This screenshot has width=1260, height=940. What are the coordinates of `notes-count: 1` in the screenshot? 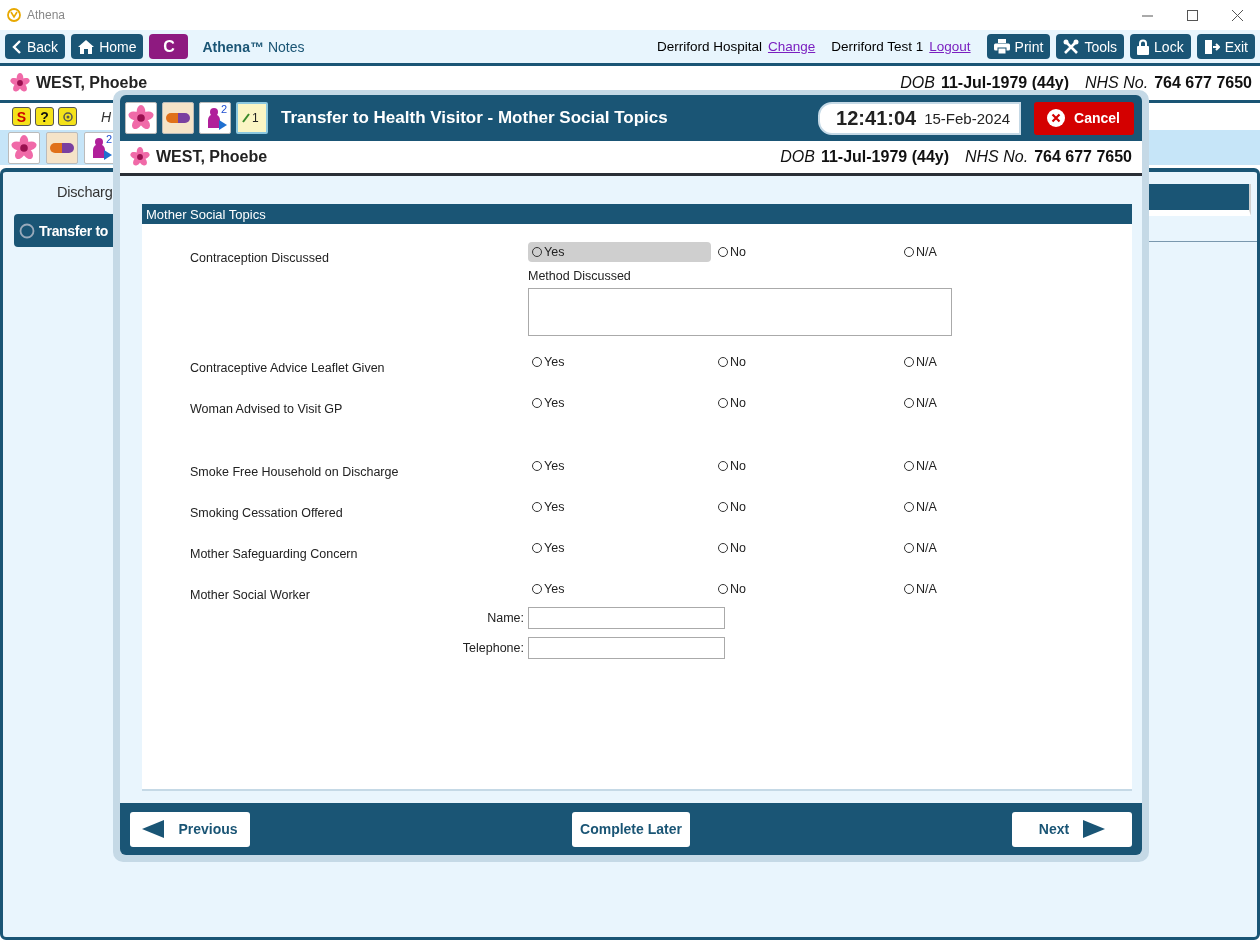 It's located at (255, 118).